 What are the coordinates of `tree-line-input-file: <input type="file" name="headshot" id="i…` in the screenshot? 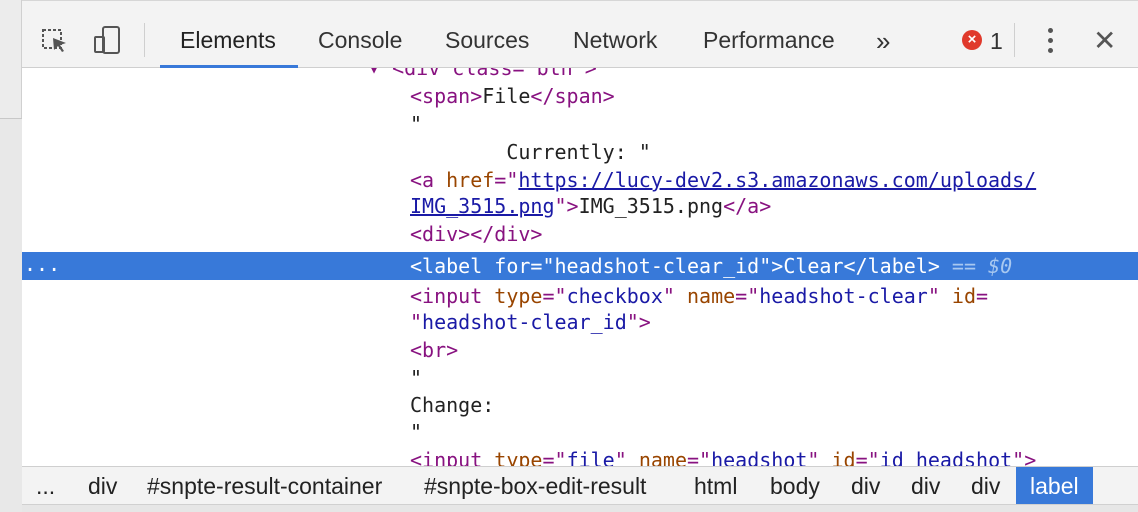 It's located at (723, 456).